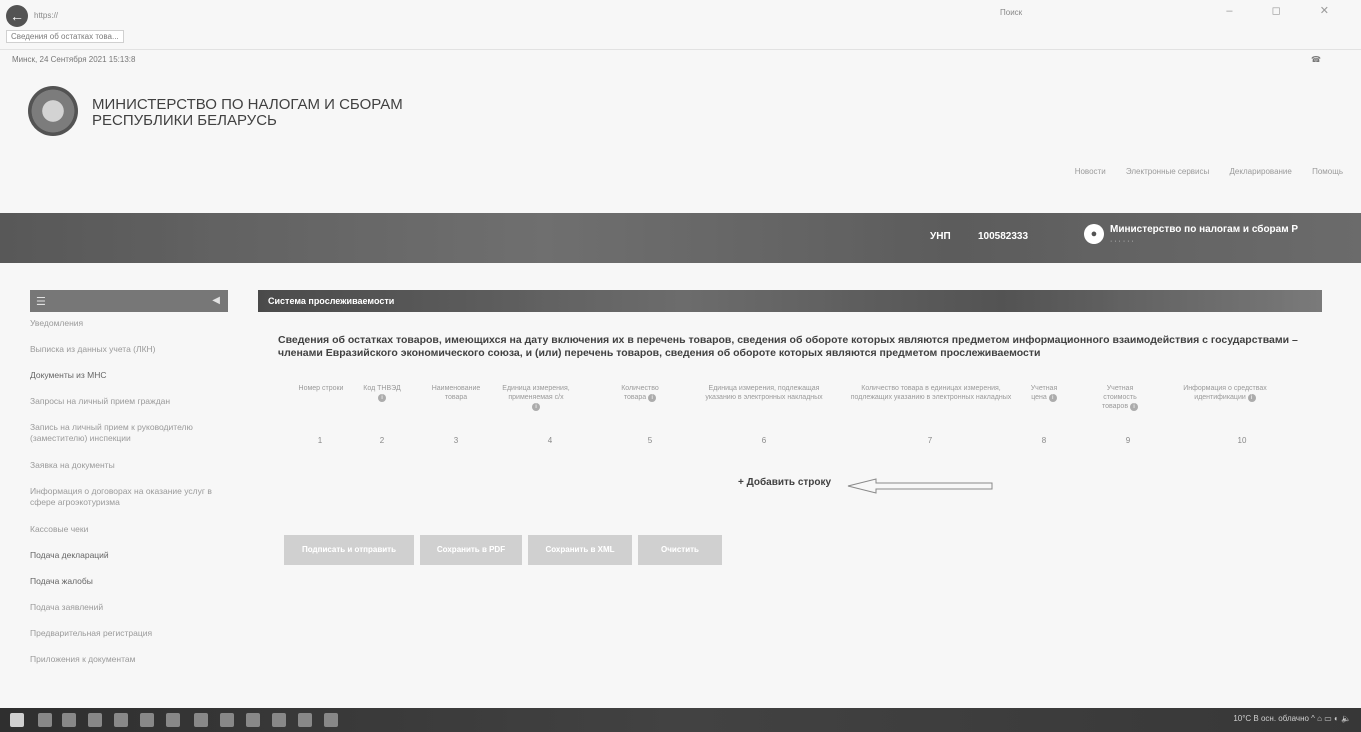 The width and height of the screenshot is (1361, 732). What do you see at coordinates (1122, 241) in the screenshot?
I see `user-subtitle: · · · · · ·` at bounding box center [1122, 241].